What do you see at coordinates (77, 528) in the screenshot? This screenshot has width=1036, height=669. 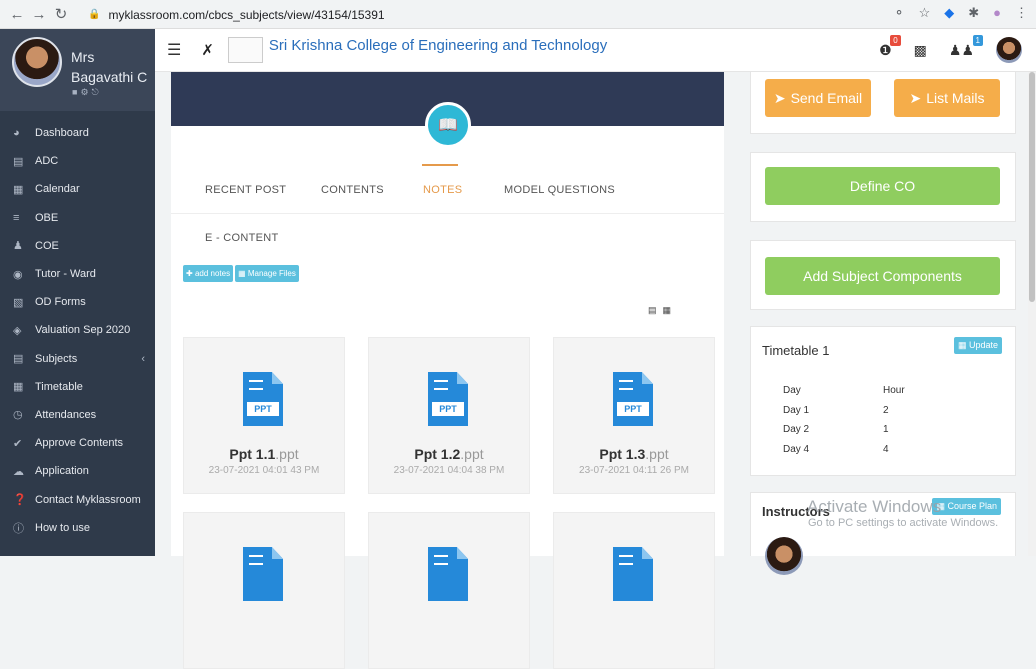 I see `sidebar-item-how-to-use: ⓘ How to use` at bounding box center [77, 528].